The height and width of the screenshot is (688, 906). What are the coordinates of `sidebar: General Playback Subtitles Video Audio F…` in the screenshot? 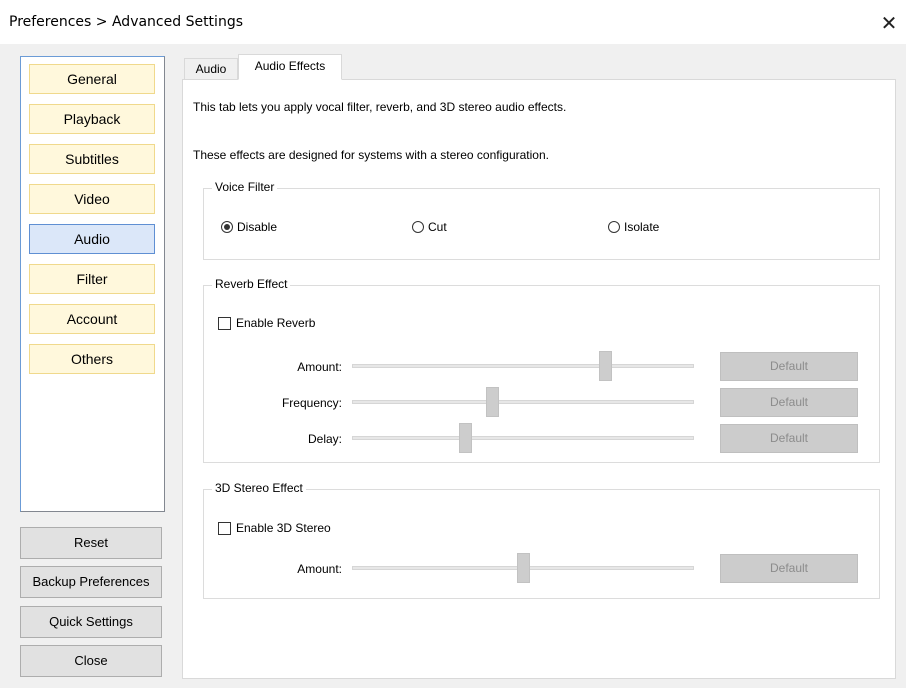 It's located at (92, 284).